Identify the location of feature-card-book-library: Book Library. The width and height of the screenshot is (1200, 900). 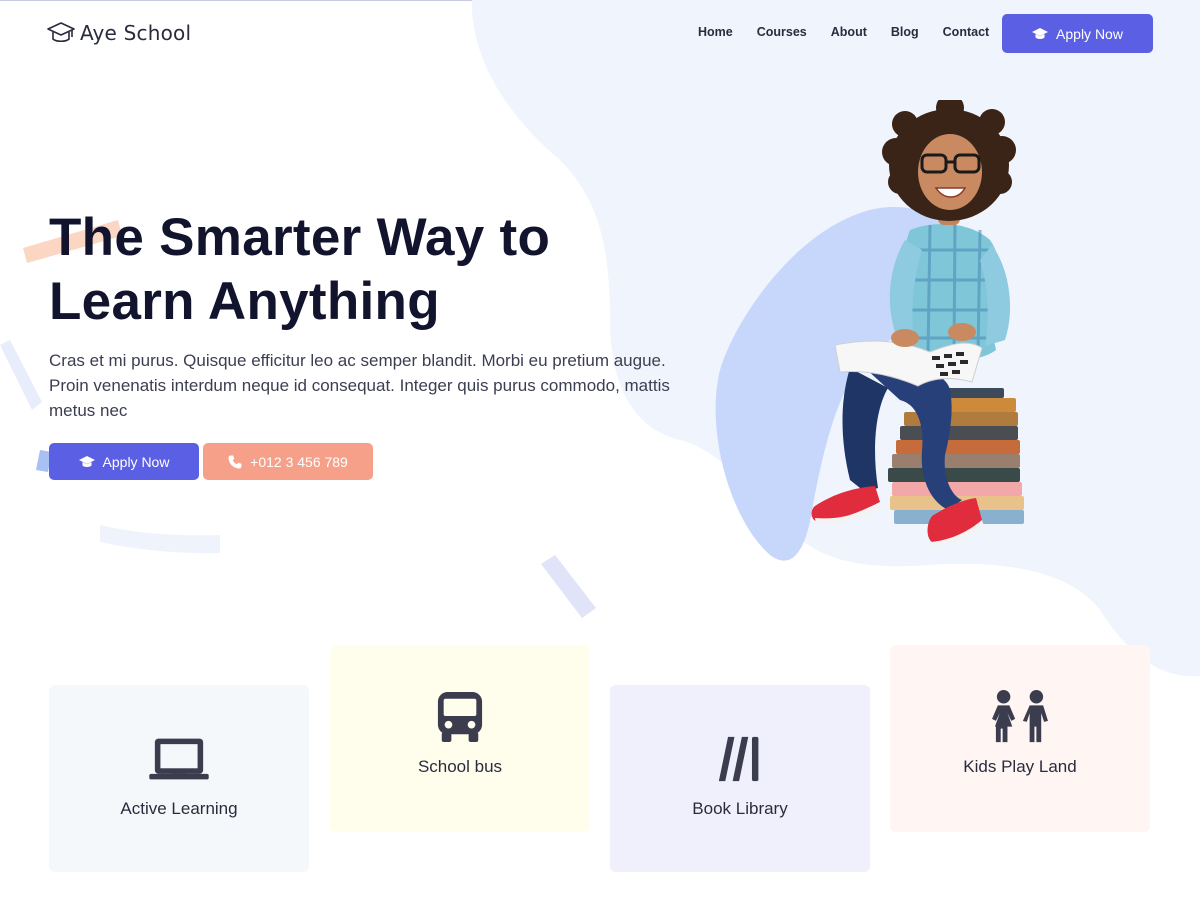
(740, 778).